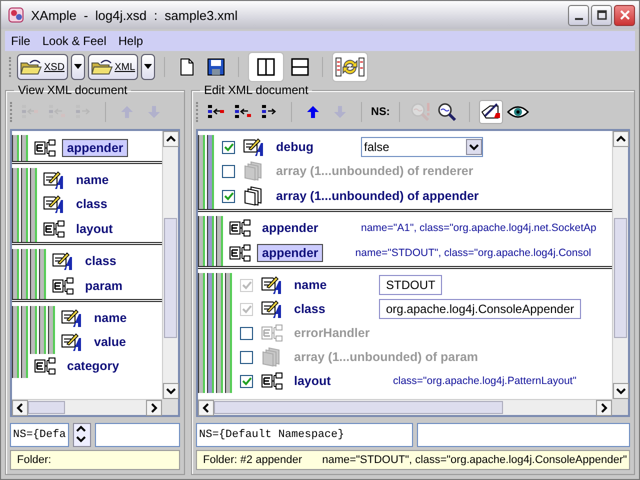  Describe the element at coordinates (350, 67) in the screenshot. I see `sync-button` at that location.